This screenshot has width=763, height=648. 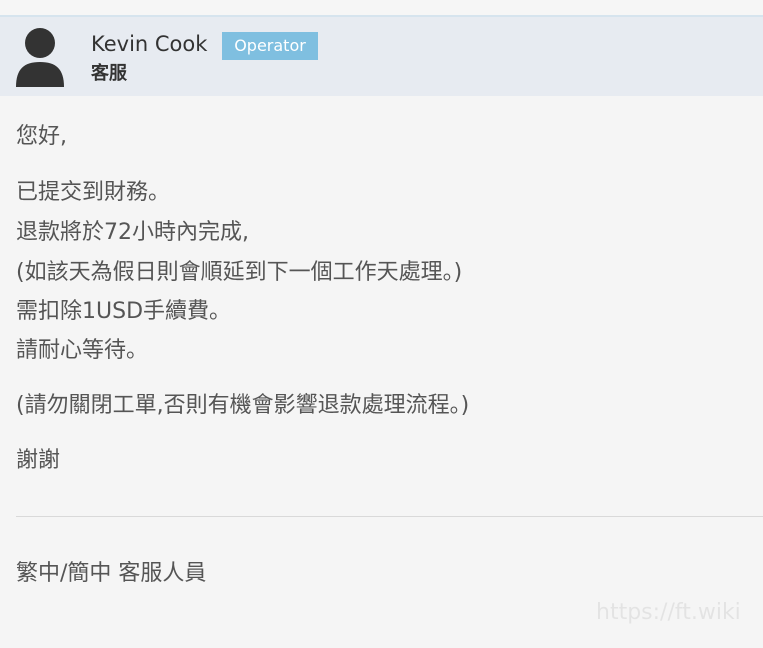 I want to click on top-strip, so click(x=381, y=8).